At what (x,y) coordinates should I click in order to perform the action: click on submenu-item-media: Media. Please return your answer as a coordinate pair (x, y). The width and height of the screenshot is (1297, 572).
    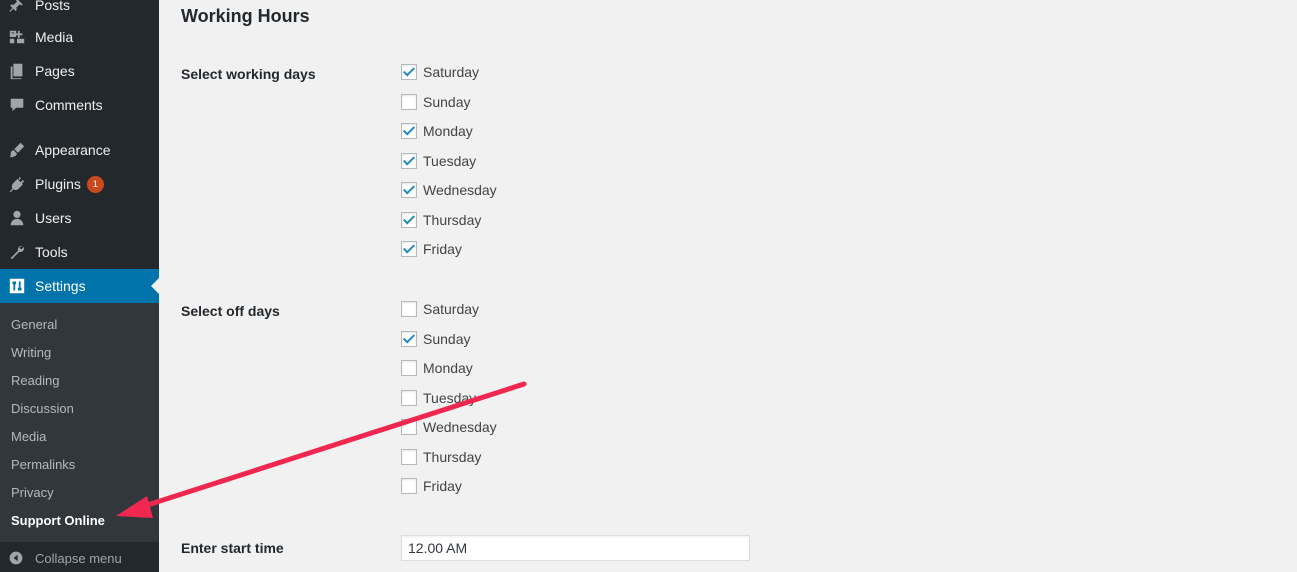
    Looking at the image, I should click on (28, 437).